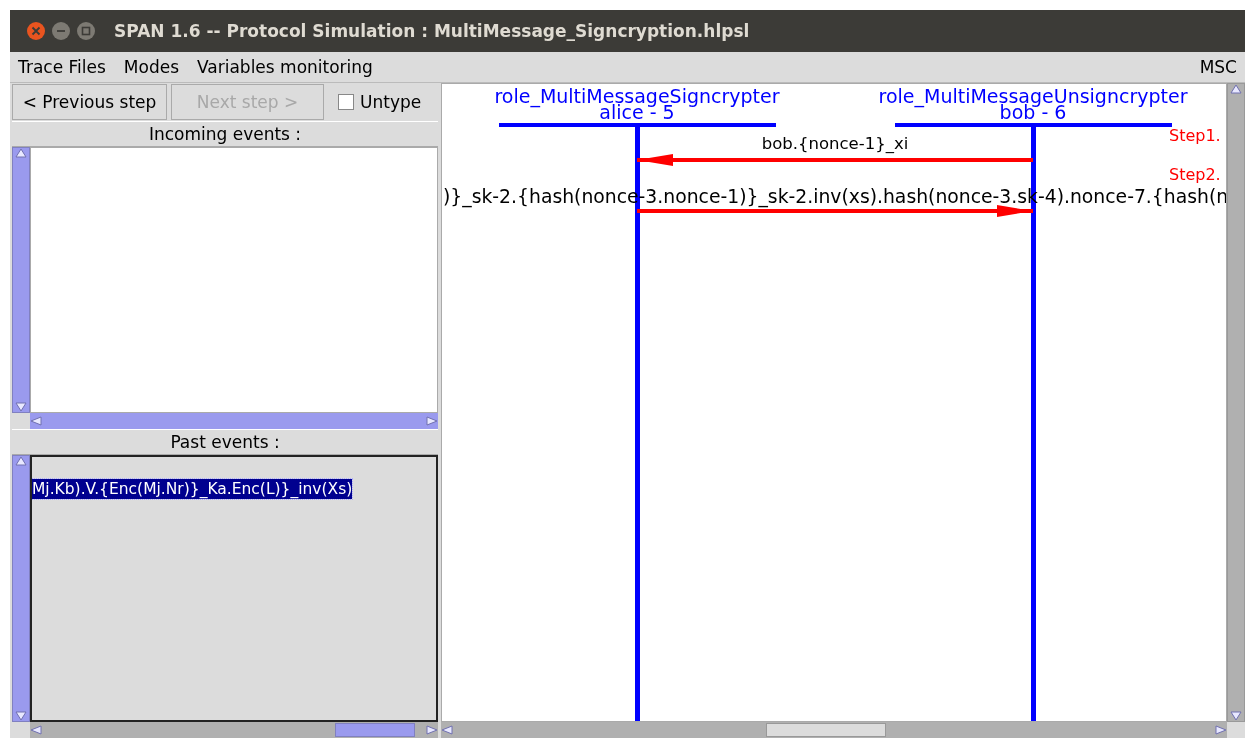 The image size is (1253, 738). Describe the element at coordinates (62, 67) in the screenshot. I see `menu-item: Trace Files` at that location.